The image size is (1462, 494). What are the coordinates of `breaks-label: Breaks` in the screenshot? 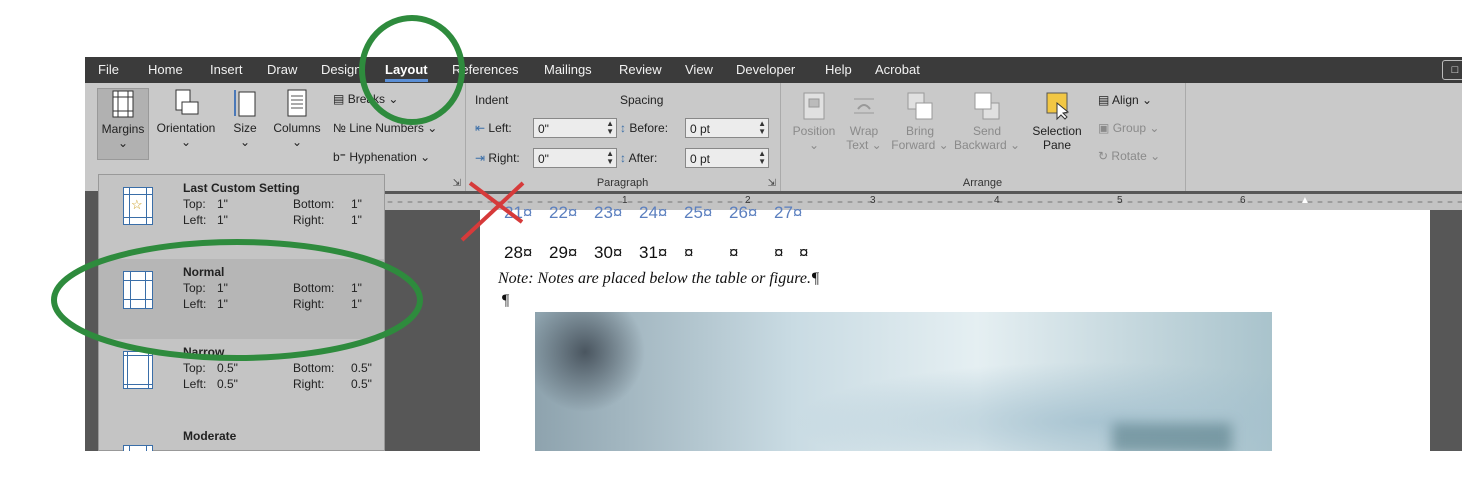 It's located at (366, 99).